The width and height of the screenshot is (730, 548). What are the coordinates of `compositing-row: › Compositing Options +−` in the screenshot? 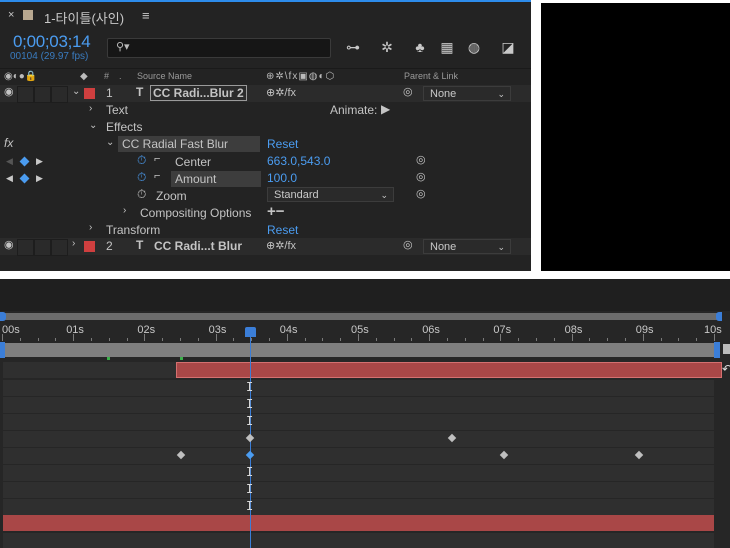 It's located at (265, 212).